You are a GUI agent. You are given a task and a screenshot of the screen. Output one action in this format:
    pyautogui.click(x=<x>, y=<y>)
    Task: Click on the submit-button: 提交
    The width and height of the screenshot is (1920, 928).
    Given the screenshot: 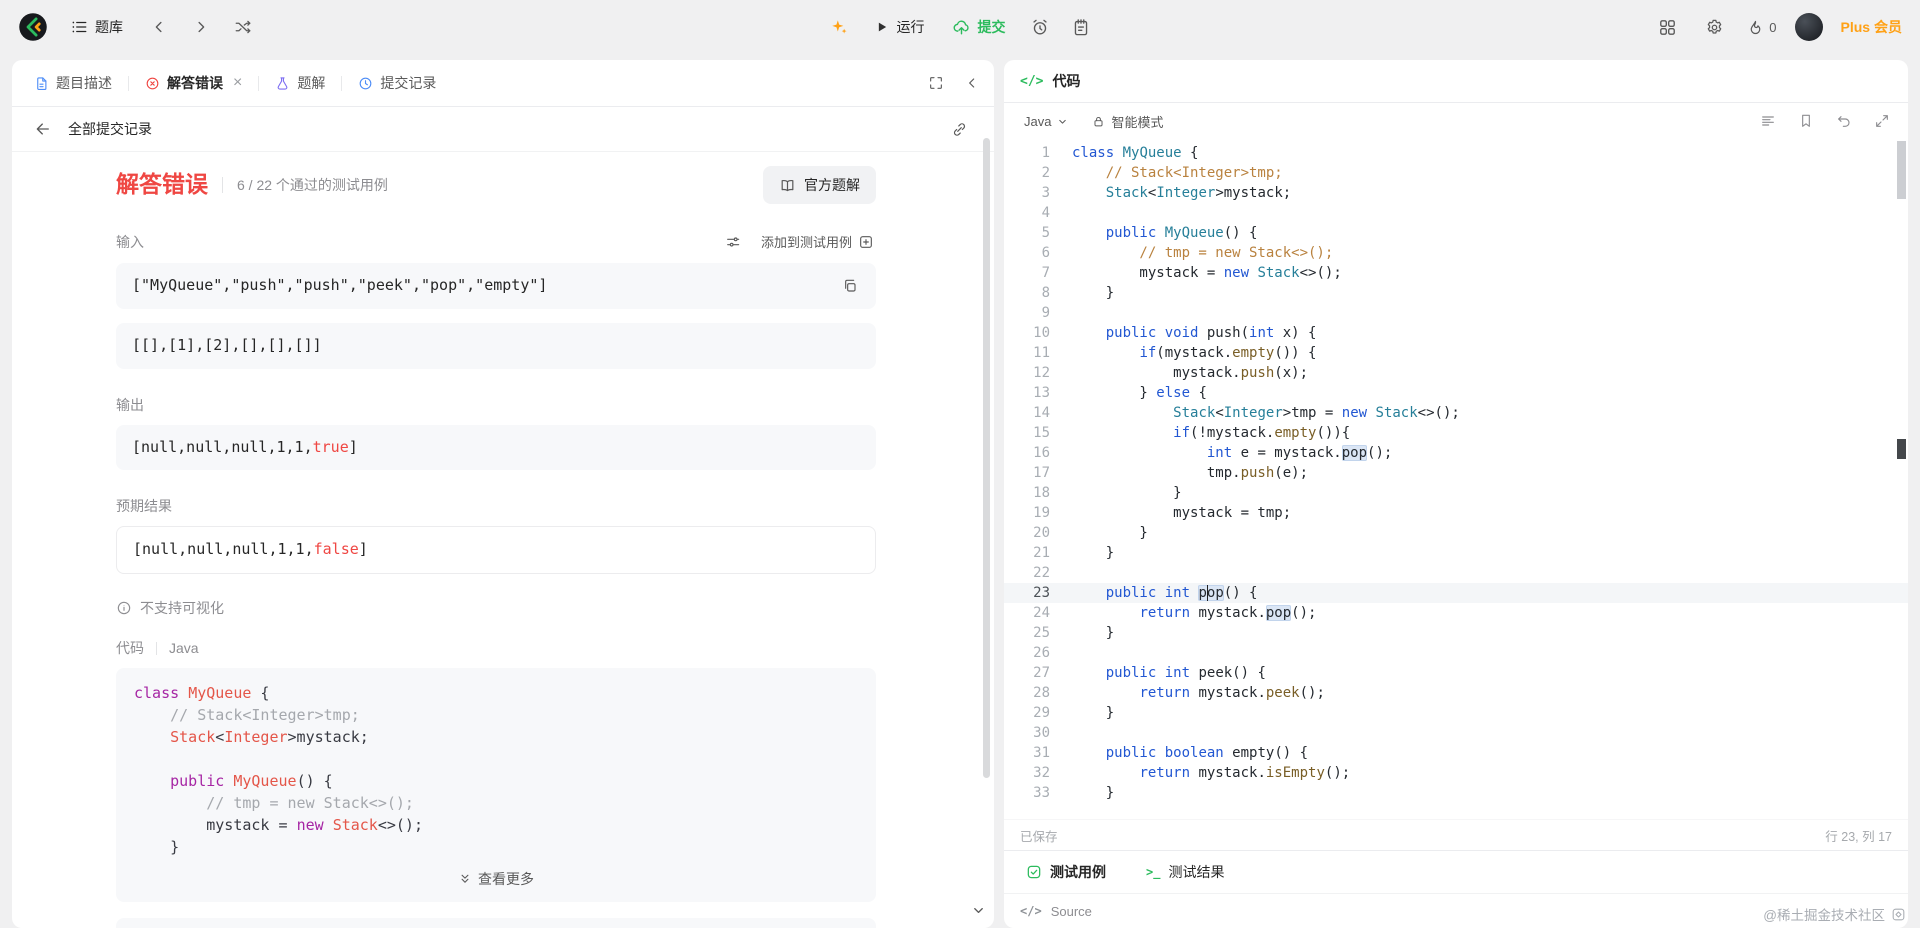 What is the action you would take?
    pyautogui.click(x=979, y=27)
    